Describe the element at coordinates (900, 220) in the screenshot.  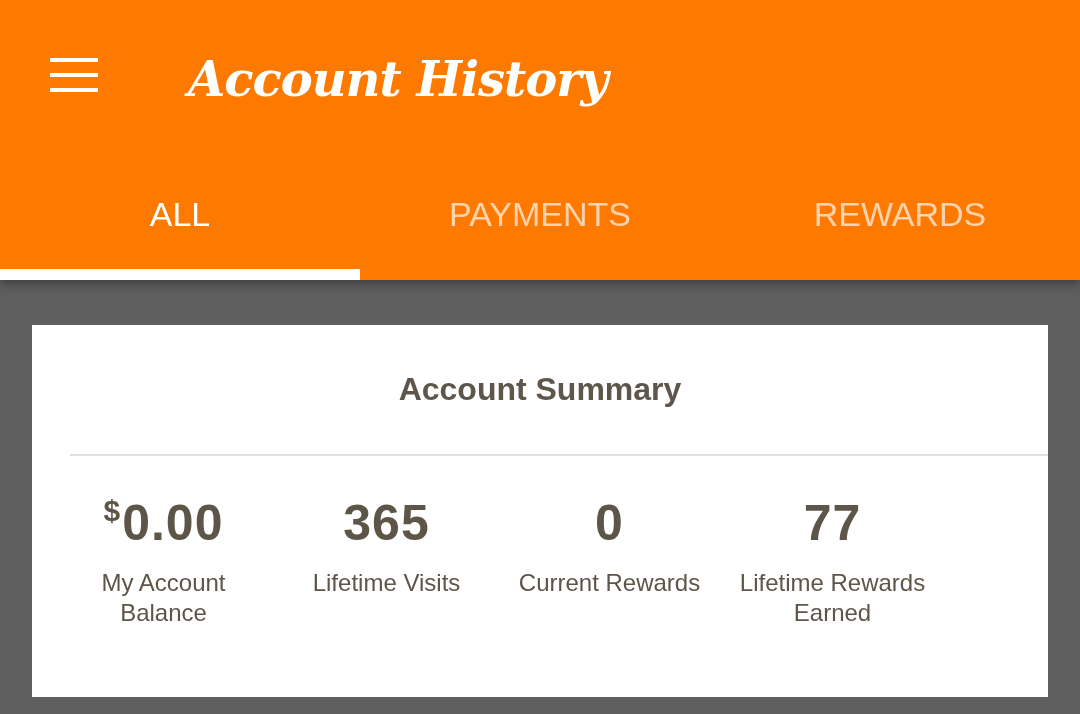
I see `tab: REWARDS` at that location.